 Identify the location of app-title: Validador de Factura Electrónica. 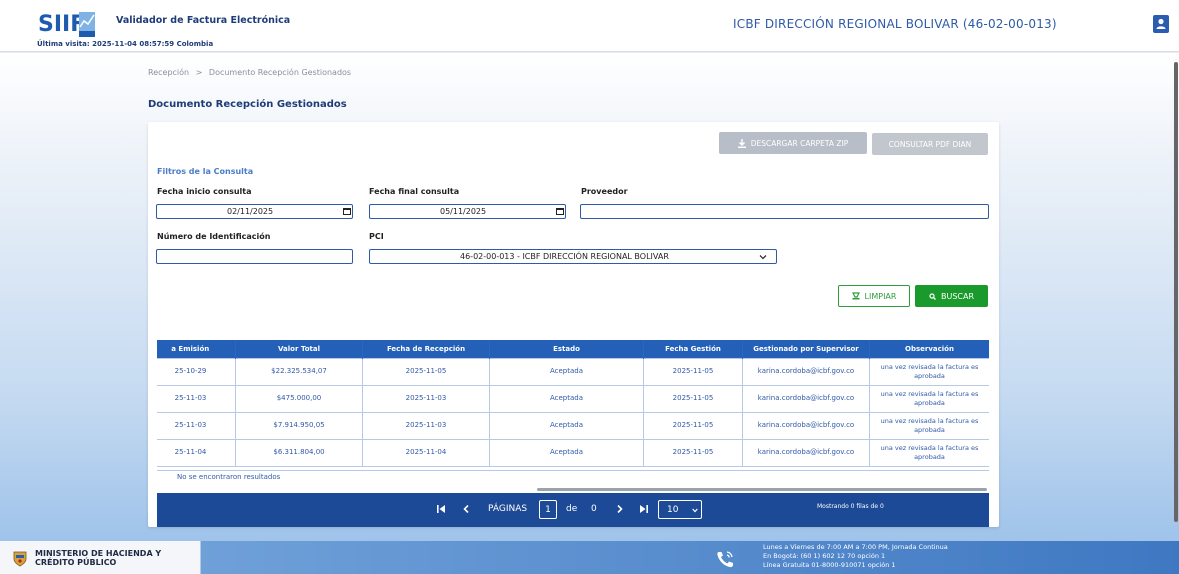
(203, 20).